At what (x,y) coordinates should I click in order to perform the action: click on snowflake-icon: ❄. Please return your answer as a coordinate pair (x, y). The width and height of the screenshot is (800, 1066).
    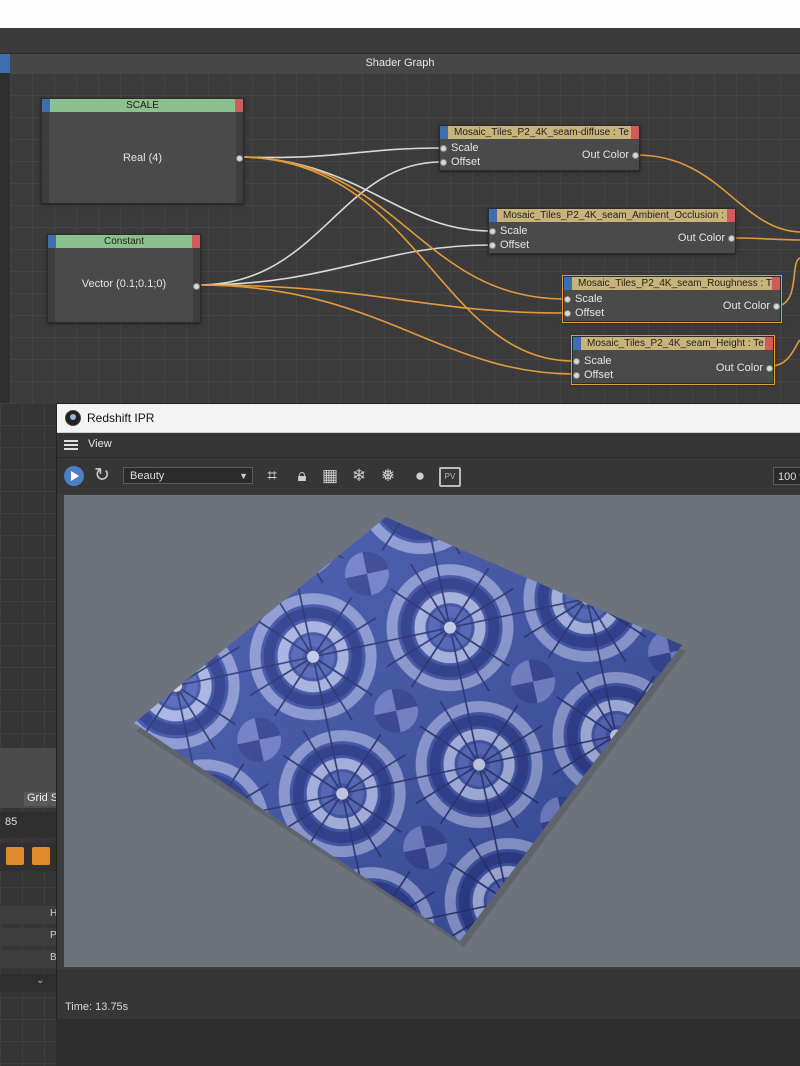
    Looking at the image, I should click on (359, 476).